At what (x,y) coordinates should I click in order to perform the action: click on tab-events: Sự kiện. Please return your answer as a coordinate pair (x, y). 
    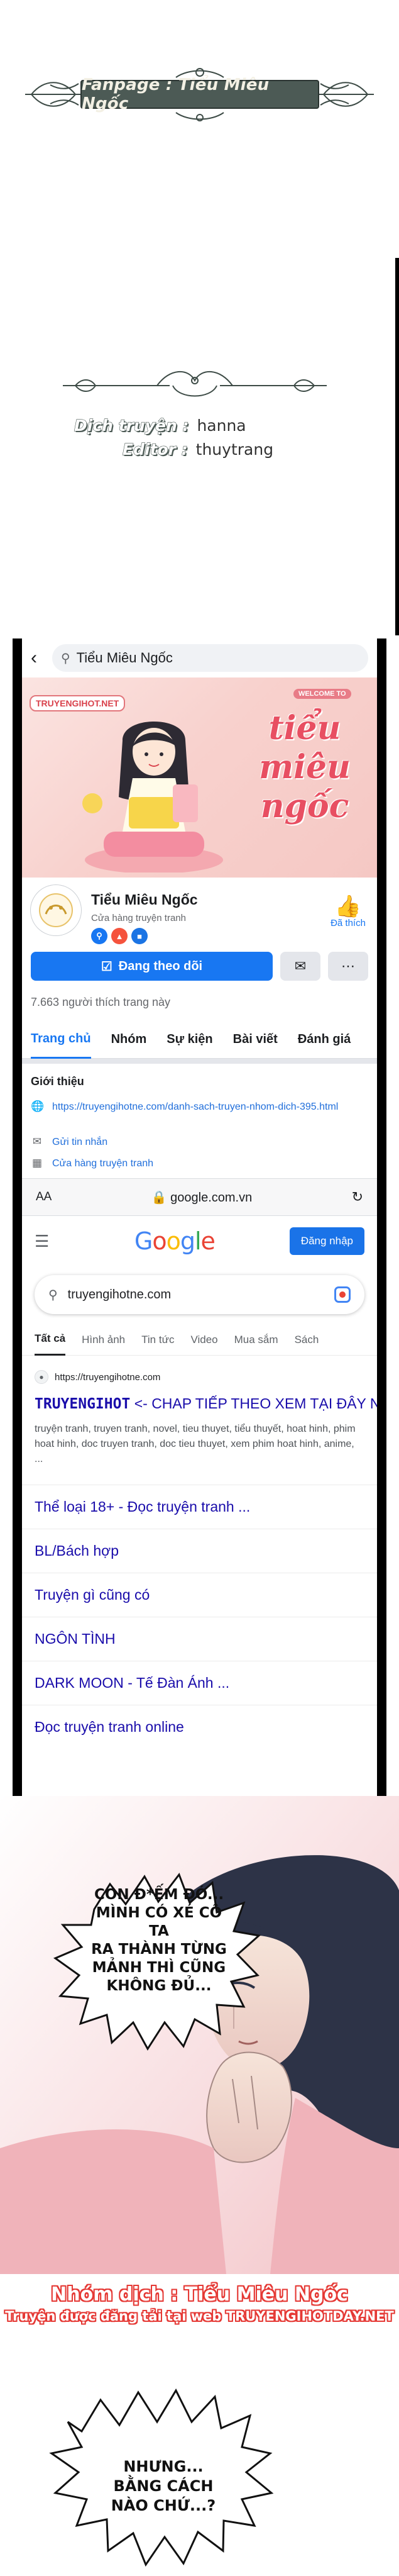
    Looking at the image, I should click on (189, 1040).